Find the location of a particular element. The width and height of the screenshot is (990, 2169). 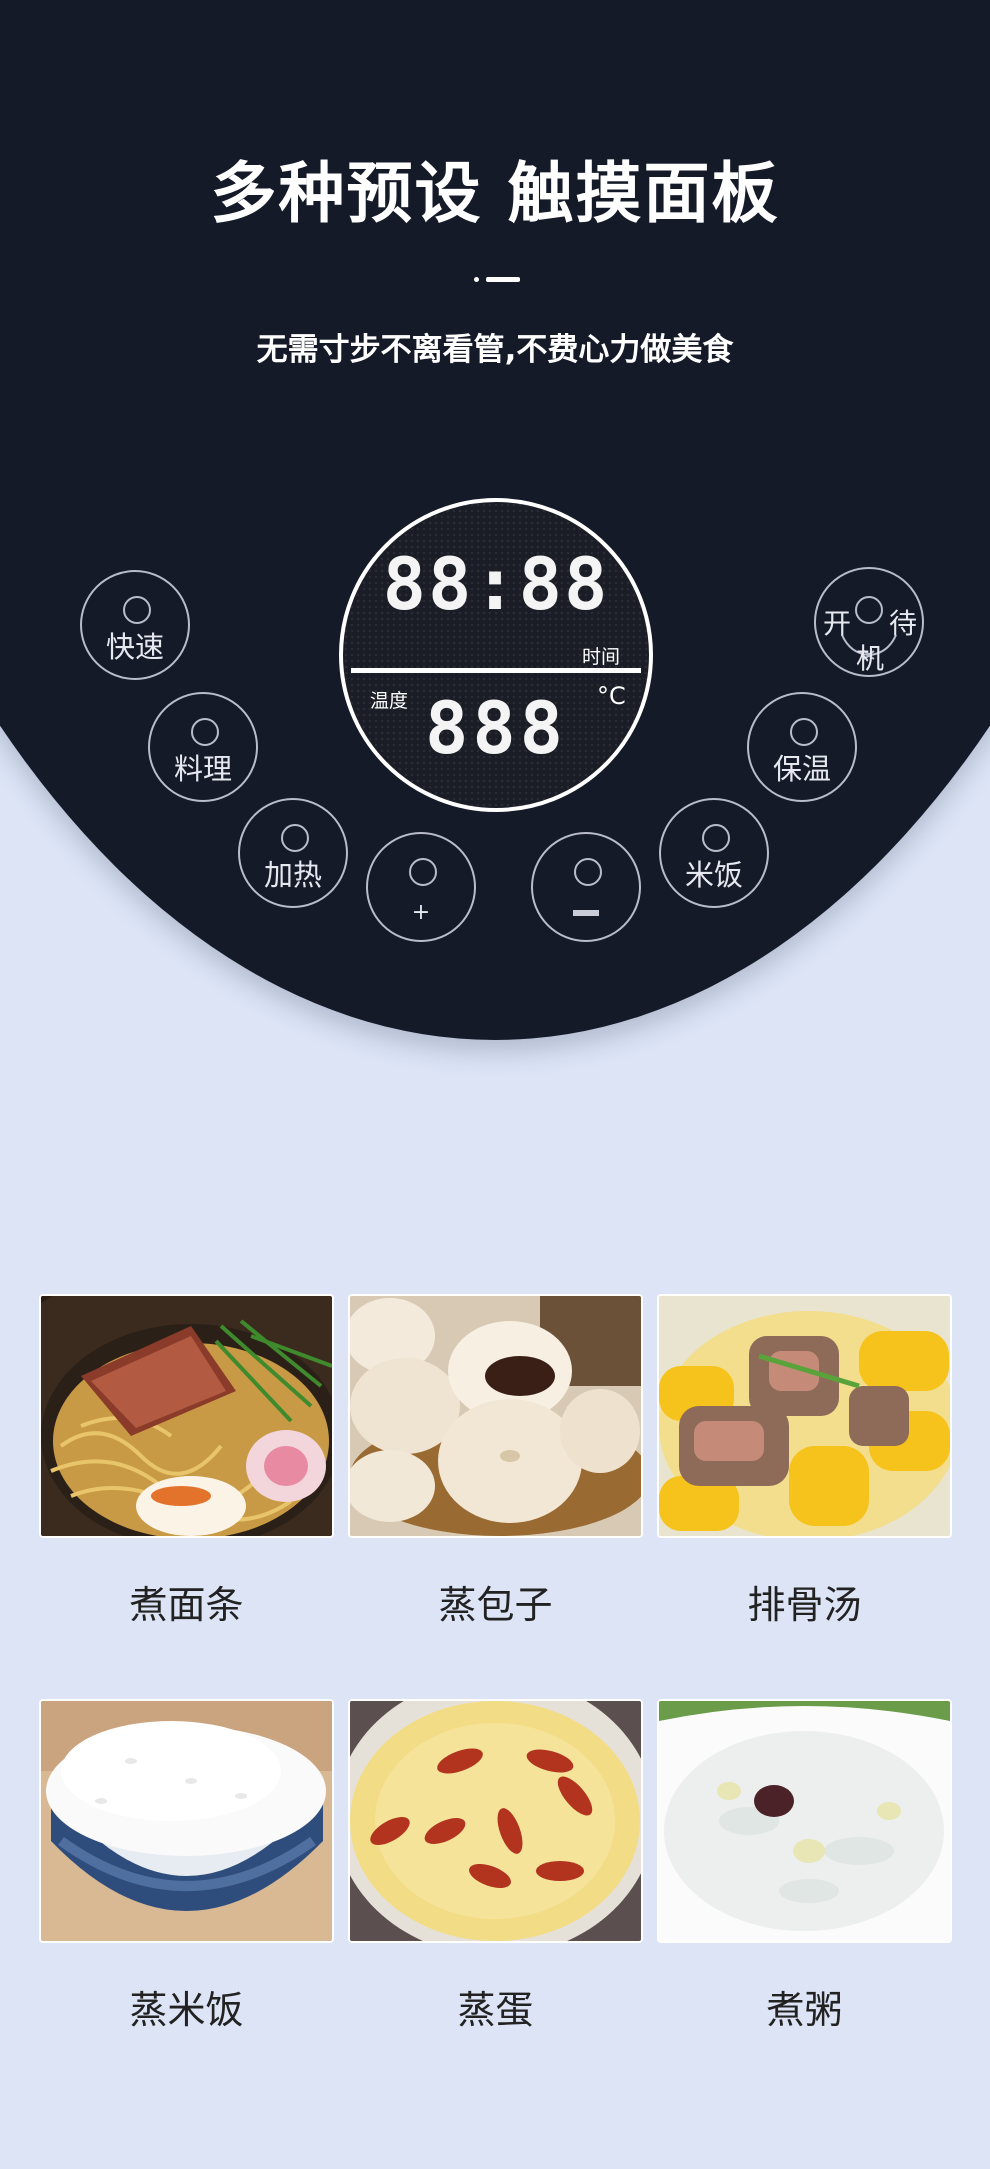

headline: 多种预设 触摸面板 is located at coordinates (495, 193).